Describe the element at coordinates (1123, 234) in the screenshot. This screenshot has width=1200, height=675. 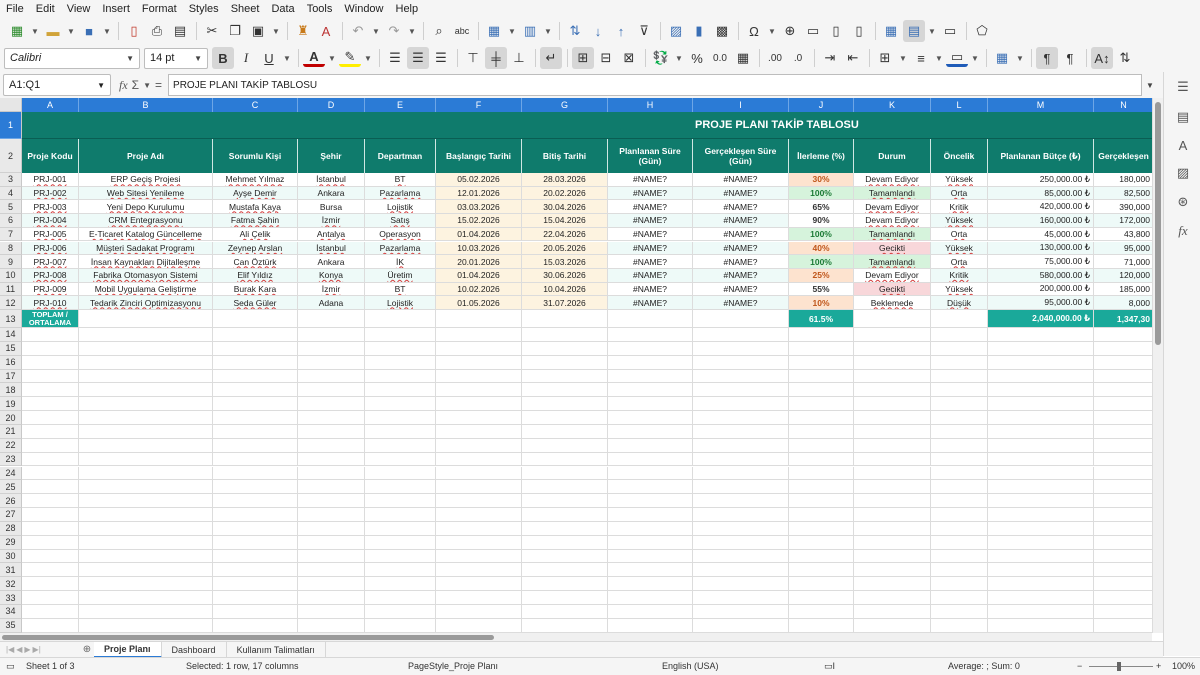
I see `table-cell: 43,800` at that location.